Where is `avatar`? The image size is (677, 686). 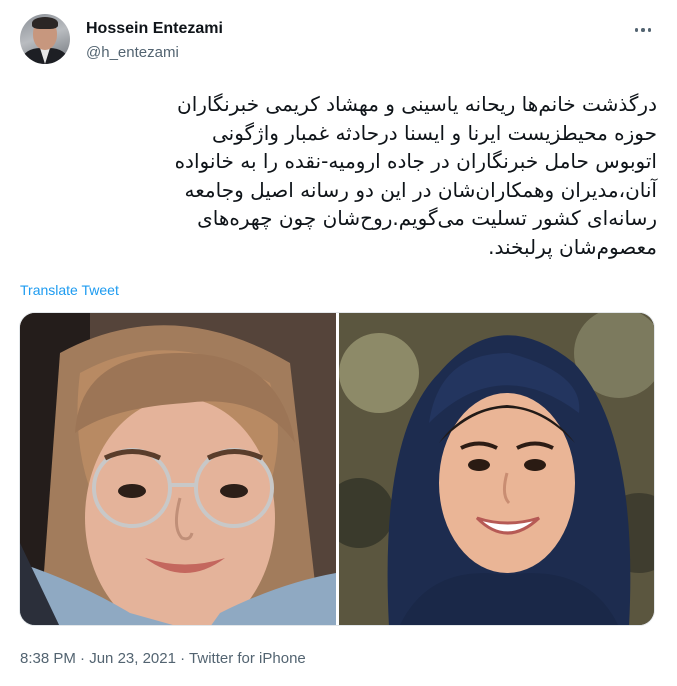 avatar is located at coordinates (45, 39).